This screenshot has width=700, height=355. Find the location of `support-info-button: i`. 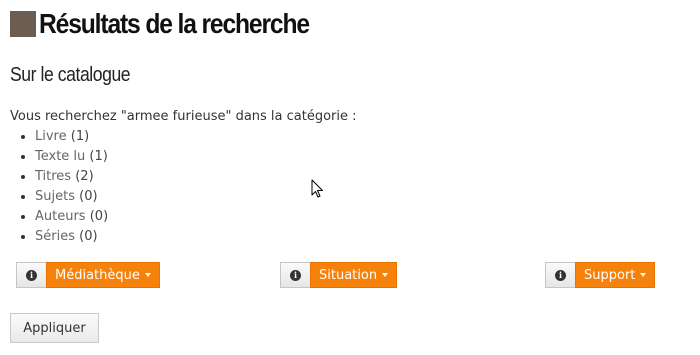

support-info-button: i is located at coordinates (560, 275).